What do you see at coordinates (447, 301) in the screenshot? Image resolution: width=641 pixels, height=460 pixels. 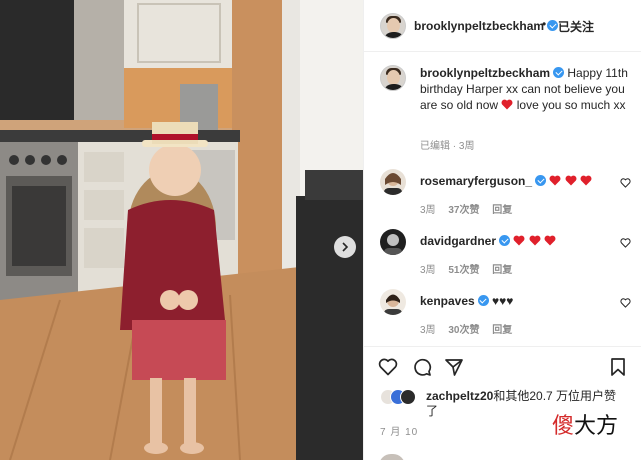 I see `commenter-name: kenpaves` at bounding box center [447, 301].